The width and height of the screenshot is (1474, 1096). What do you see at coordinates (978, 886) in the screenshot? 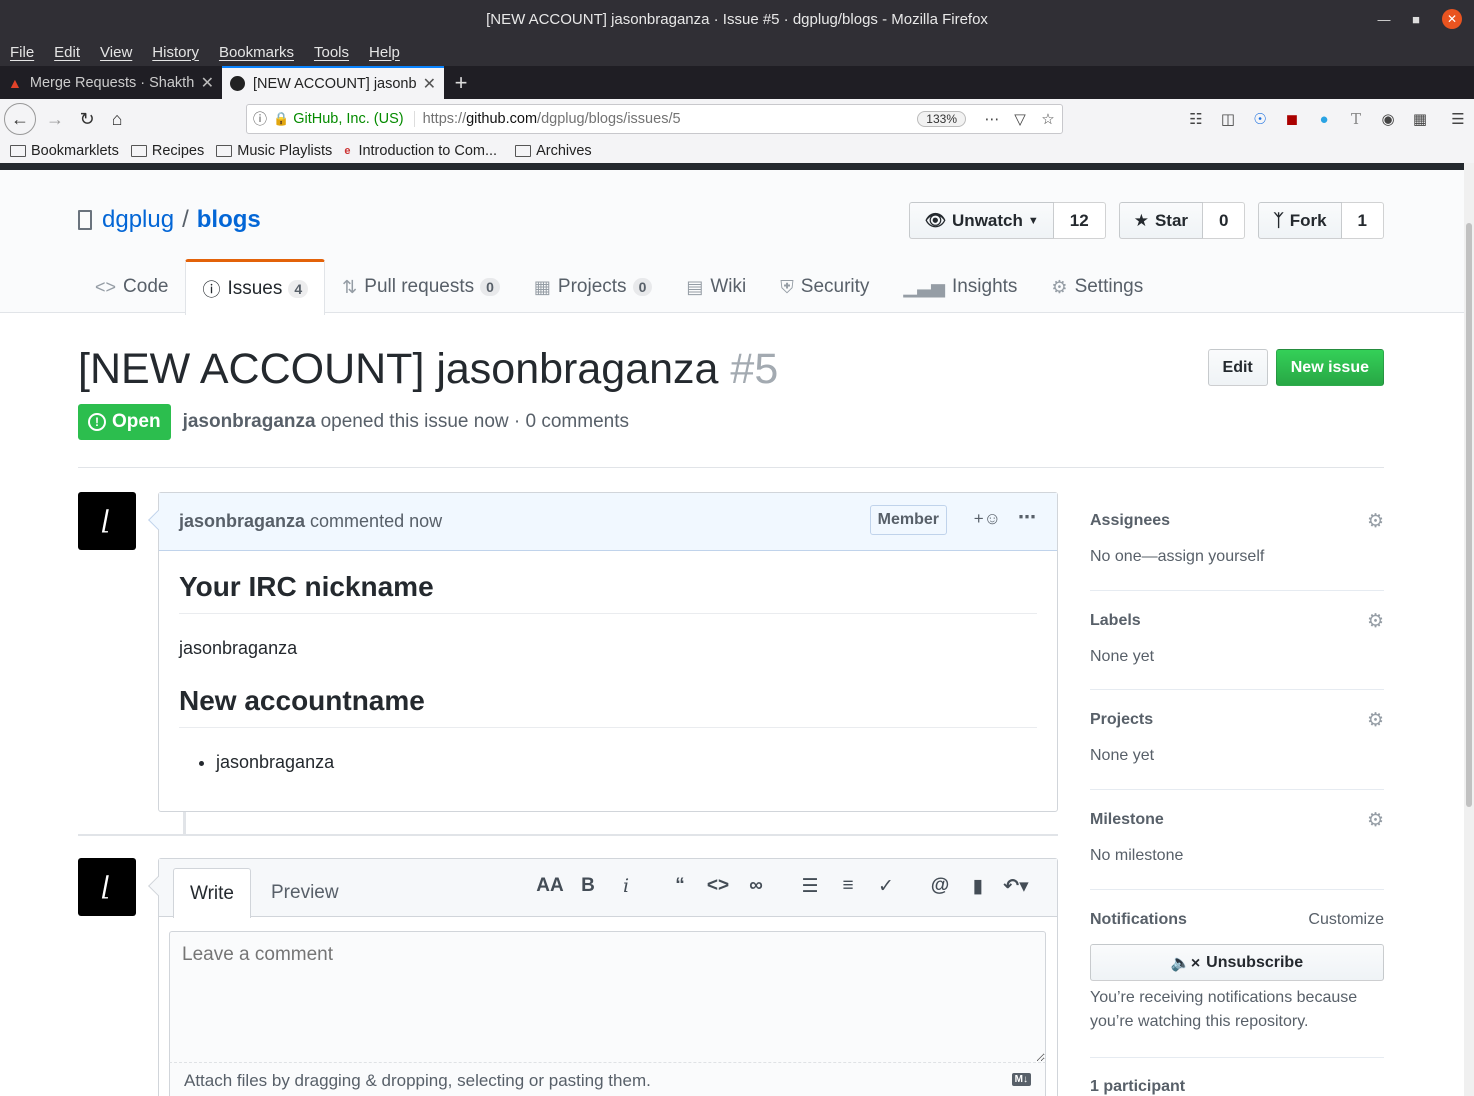
I see `bookmark-icon: ▮` at bounding box center [978, 886].